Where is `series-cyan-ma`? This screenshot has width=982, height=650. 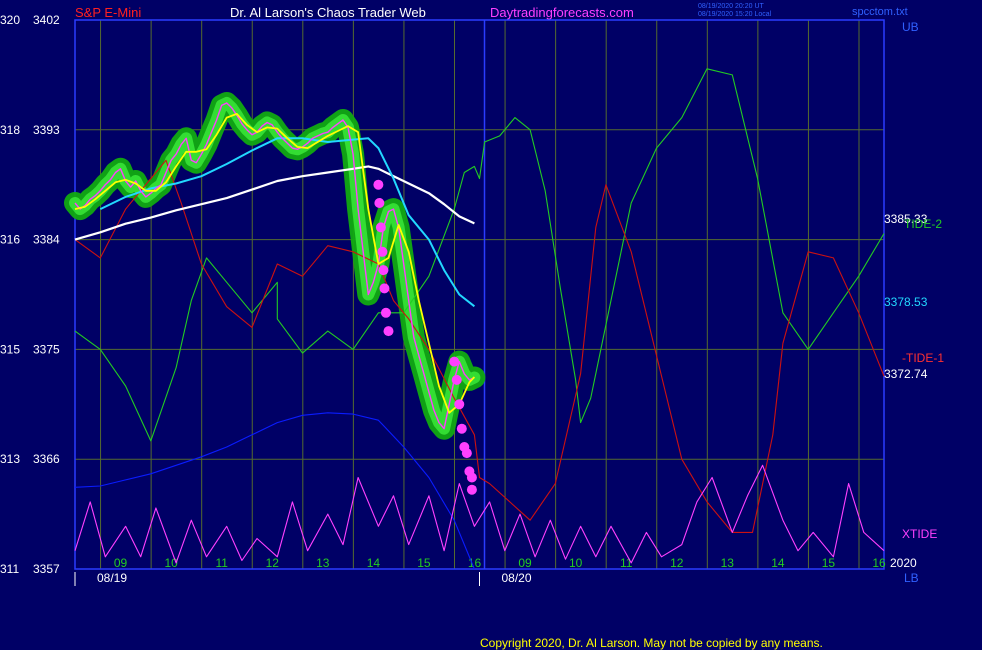 series-cyan-ma is located at coordinates (287, 222).